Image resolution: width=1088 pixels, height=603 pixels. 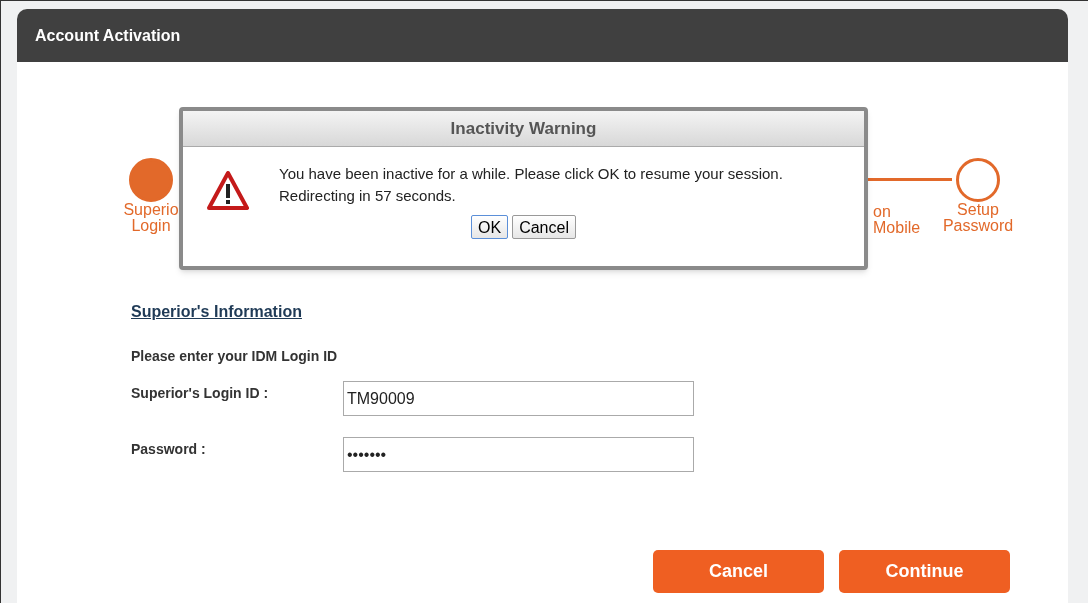 What do you see at coordinates (200, 393) in the screenshot?
I see `field-label: Superior's Login ID :` at bounding box center [200, 393].